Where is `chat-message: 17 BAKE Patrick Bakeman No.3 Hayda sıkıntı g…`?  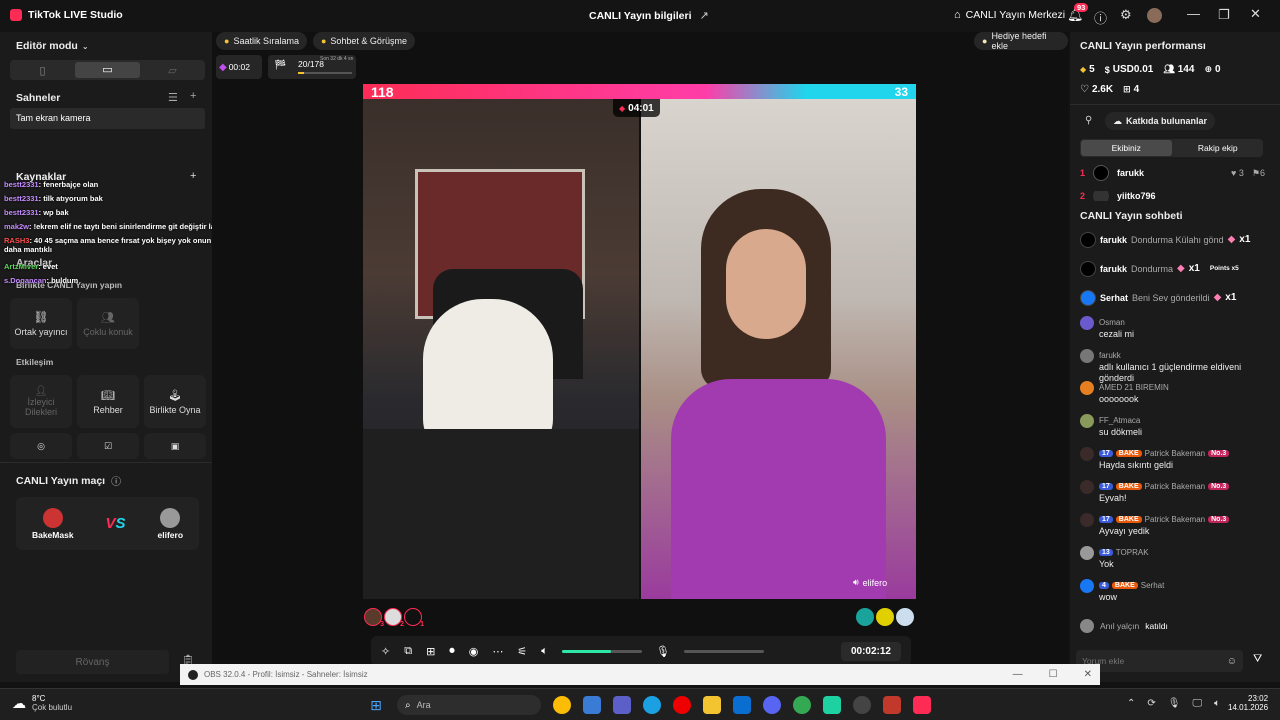 chat-message: 17 BAKE Patrick Bakeman No.3 Hayda sıkıntı g… is located at coordinates (1177, 463).